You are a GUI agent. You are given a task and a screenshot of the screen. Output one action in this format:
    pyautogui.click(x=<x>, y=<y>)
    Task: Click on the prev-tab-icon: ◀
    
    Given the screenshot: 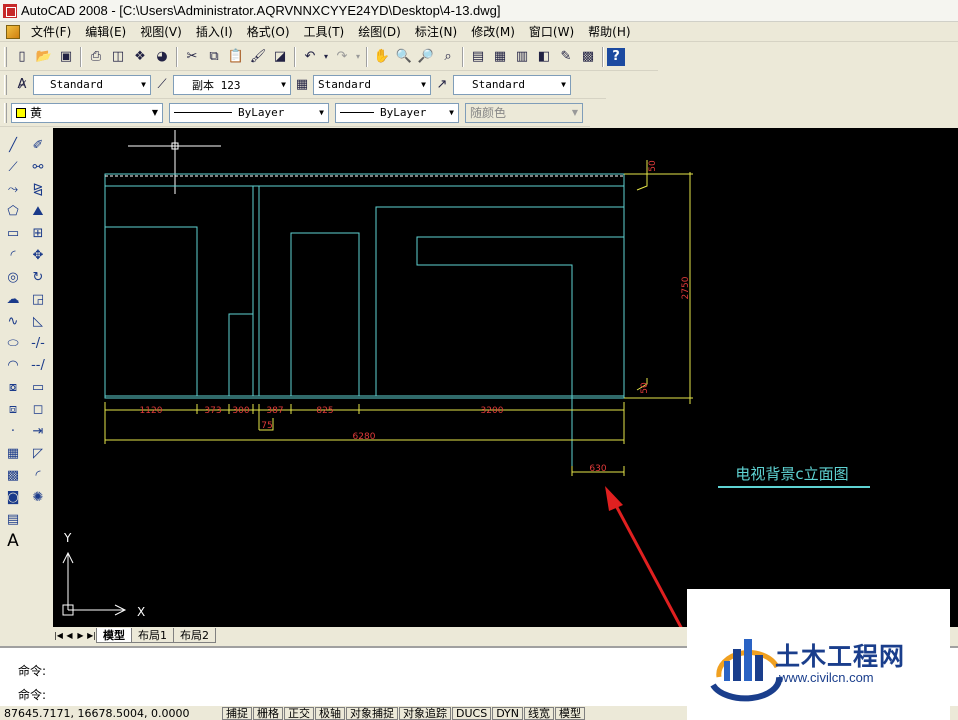 What is the action you would take?
    pyautogui.click(x=69, y=635)
    